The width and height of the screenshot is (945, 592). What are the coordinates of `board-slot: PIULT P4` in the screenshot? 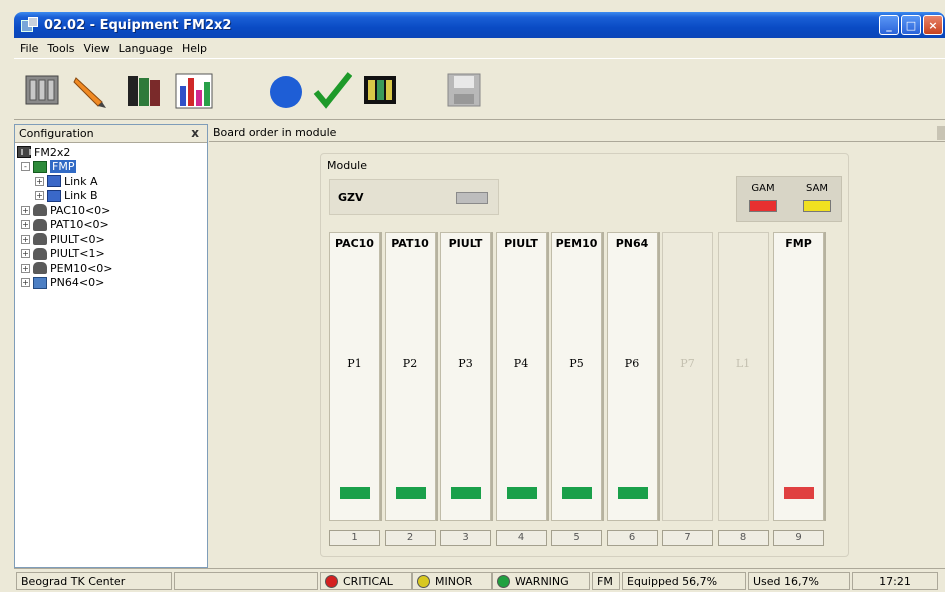 It's located at (521, 376).